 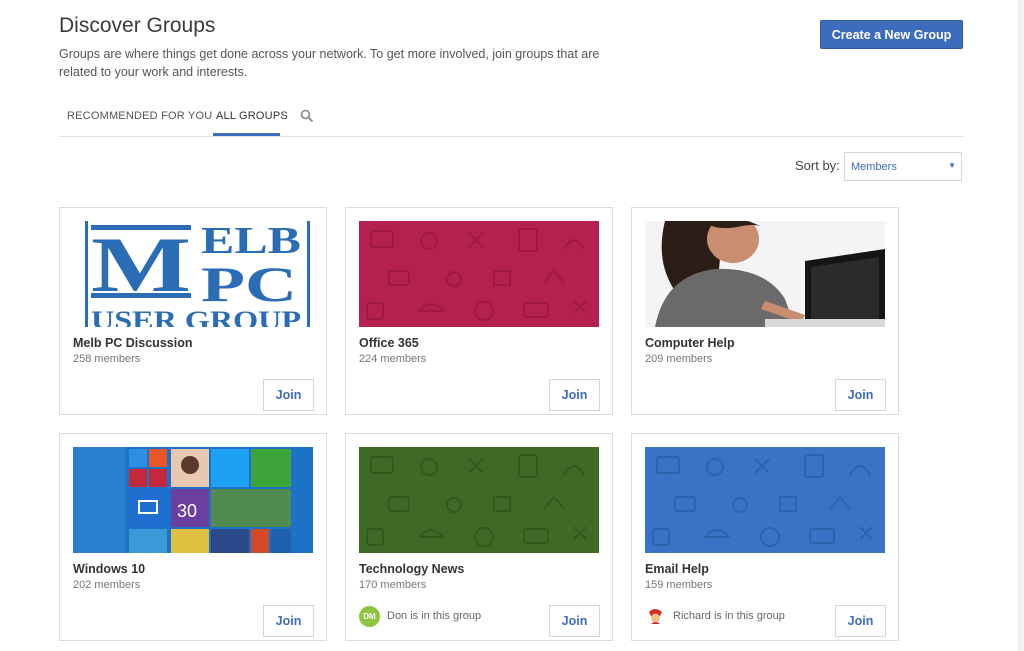 I want to click on group-name: Melb PC Discussion, so click(x=132, y=343).